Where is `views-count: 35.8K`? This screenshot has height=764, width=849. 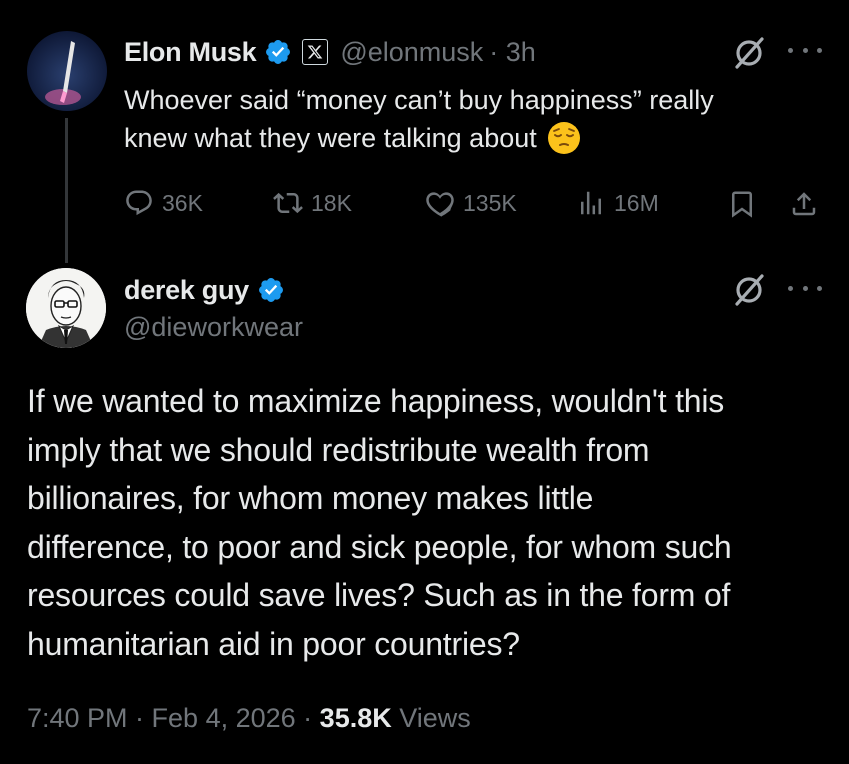 views-count: 35.8K is located at coordinates (355, 718).